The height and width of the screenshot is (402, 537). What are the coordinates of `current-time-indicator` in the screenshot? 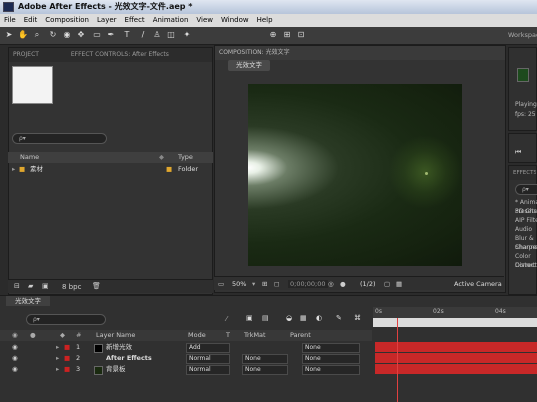 It's located at (397, 360).